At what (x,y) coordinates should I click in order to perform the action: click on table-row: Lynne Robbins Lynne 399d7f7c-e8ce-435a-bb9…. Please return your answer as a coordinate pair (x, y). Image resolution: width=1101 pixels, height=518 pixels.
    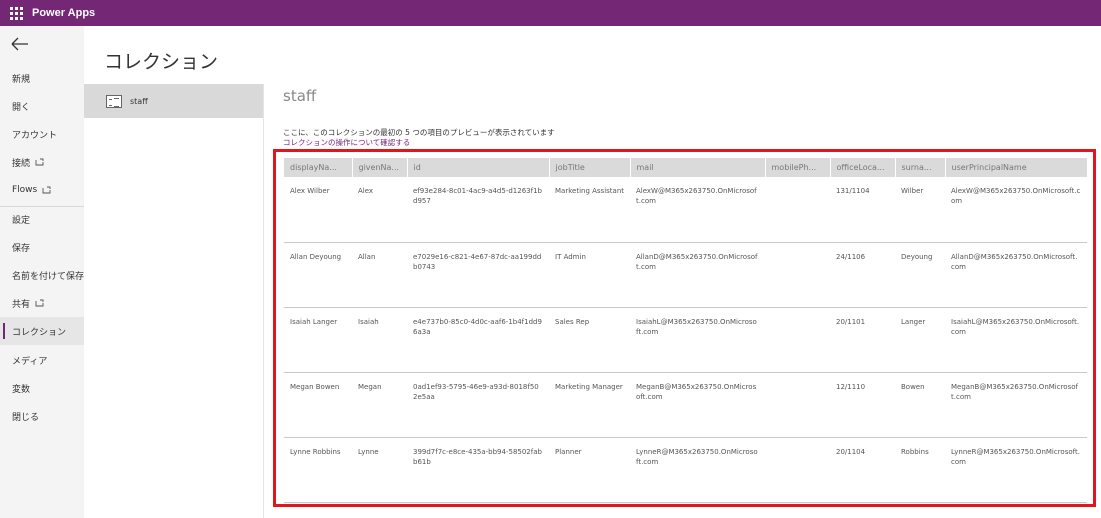
    Looking at the image, I should click on (685, 470).